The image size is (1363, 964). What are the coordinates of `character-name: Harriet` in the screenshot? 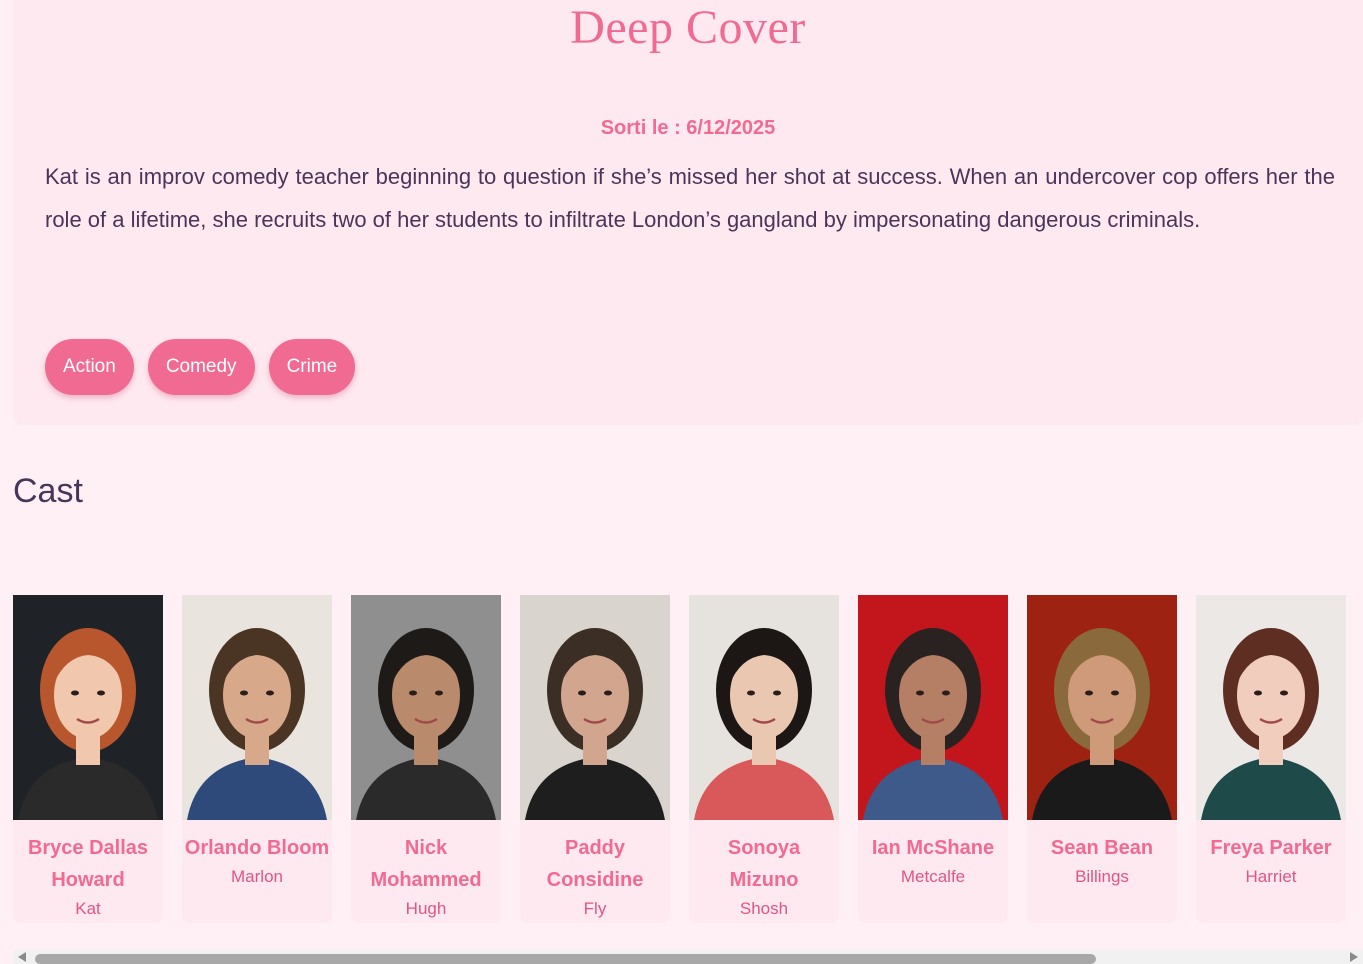 It's located at (1271, 876).